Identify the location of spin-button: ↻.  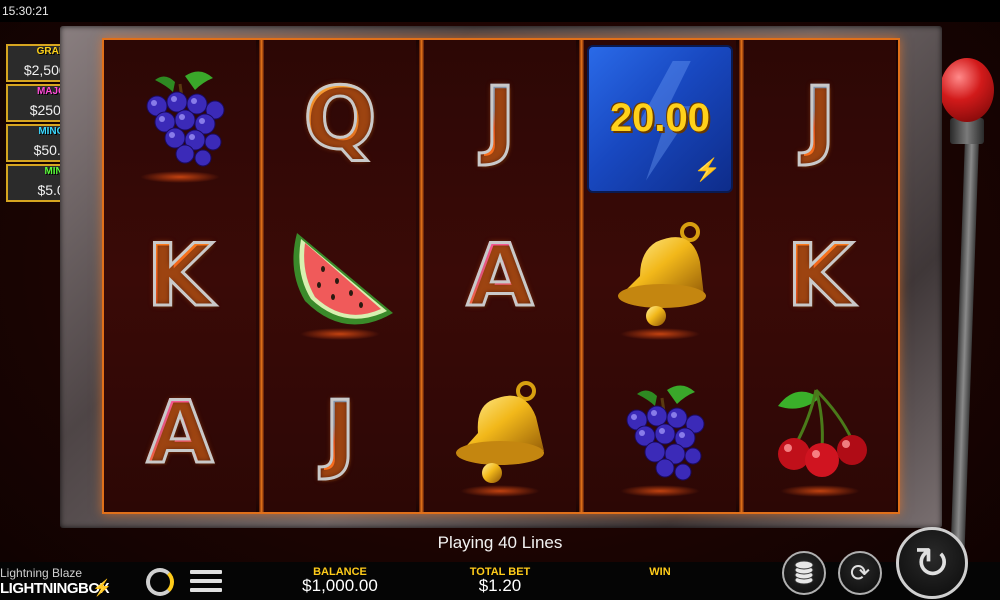
(932, 563).